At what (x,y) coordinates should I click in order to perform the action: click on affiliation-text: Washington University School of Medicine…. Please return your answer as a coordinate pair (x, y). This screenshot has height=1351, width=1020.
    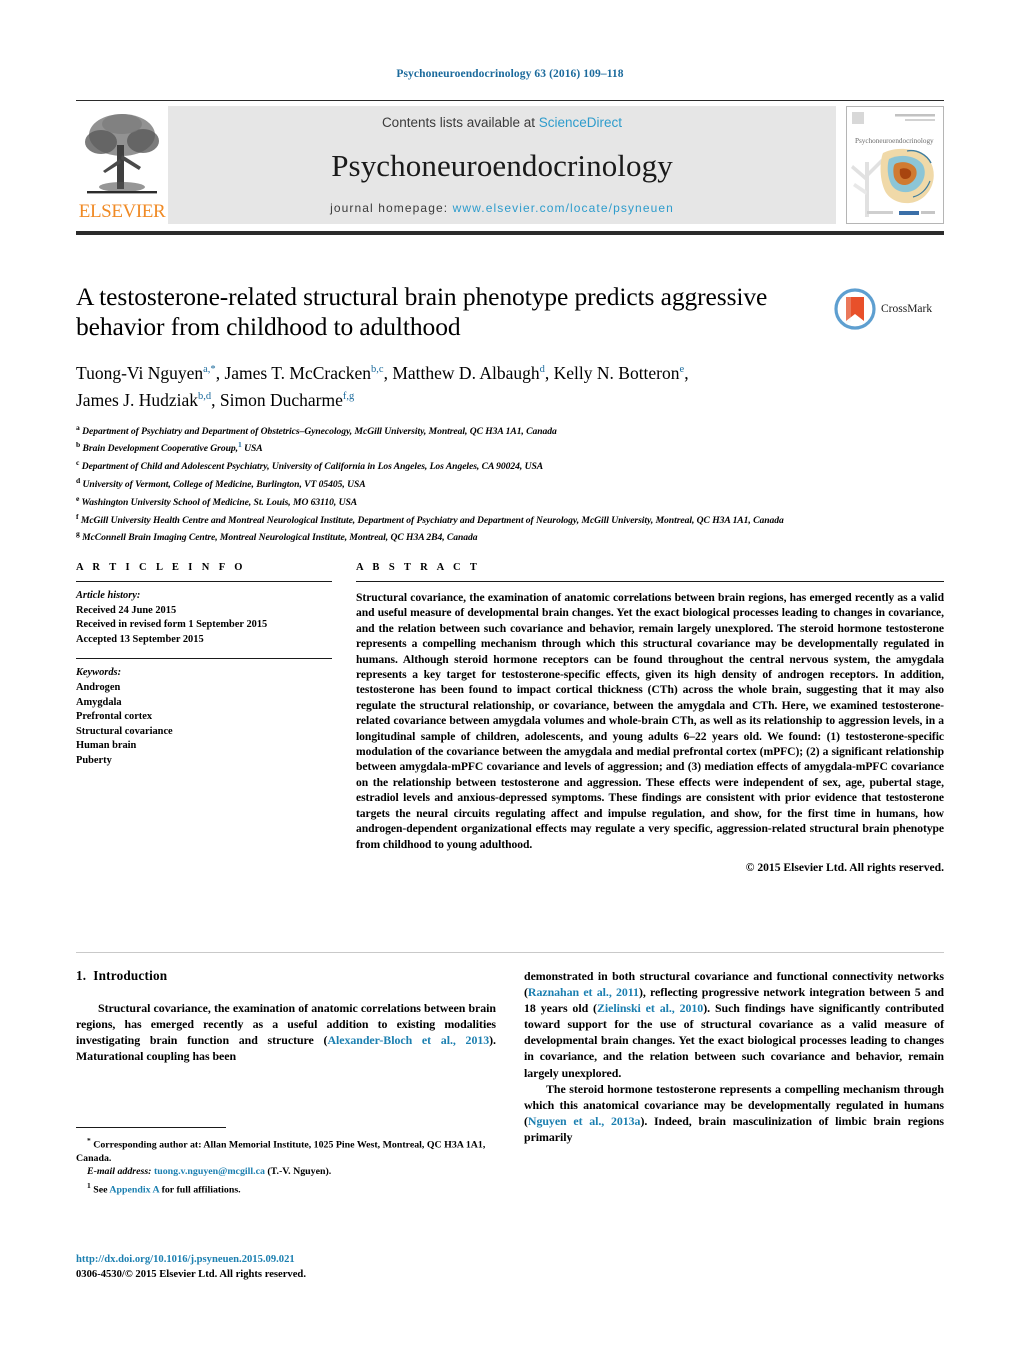
    Looking at the image, I should click on (219, 502).